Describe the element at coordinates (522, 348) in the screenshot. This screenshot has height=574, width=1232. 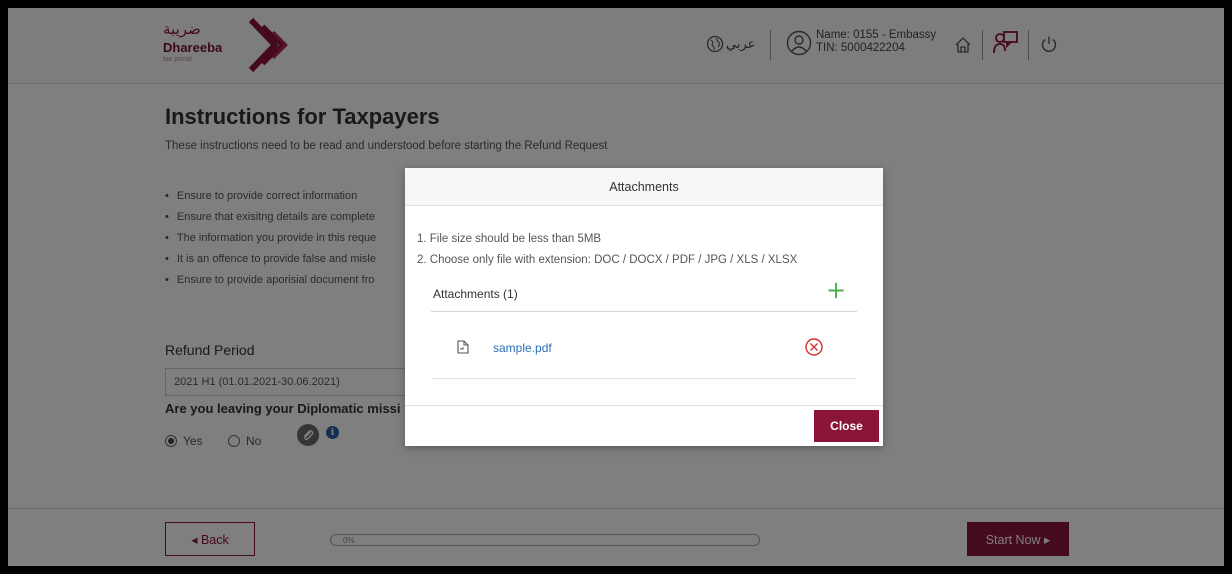
I see `attachment-file-link: sample.pdf` at that location.